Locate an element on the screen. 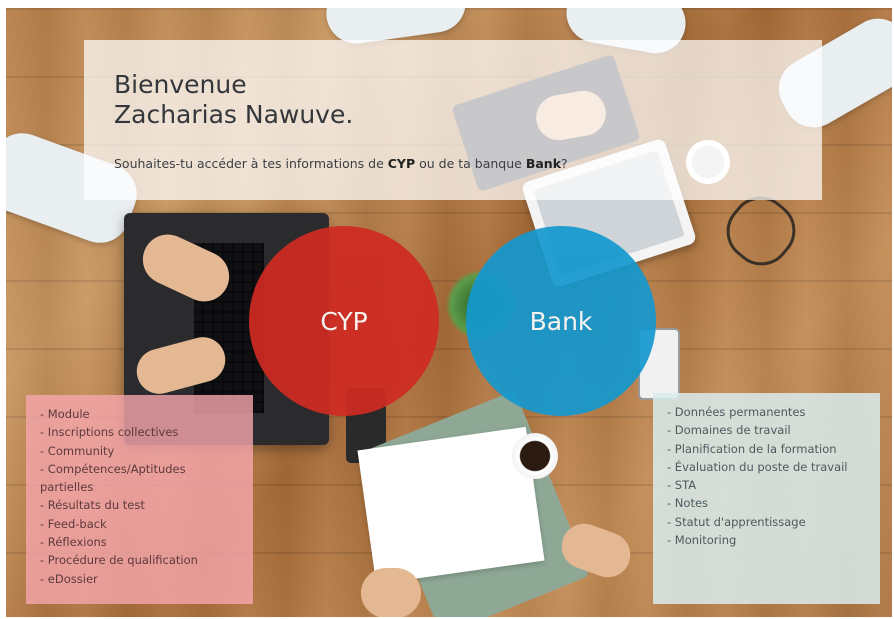  list-item: - Procédure de qualification is located at coordinates (119, 560).